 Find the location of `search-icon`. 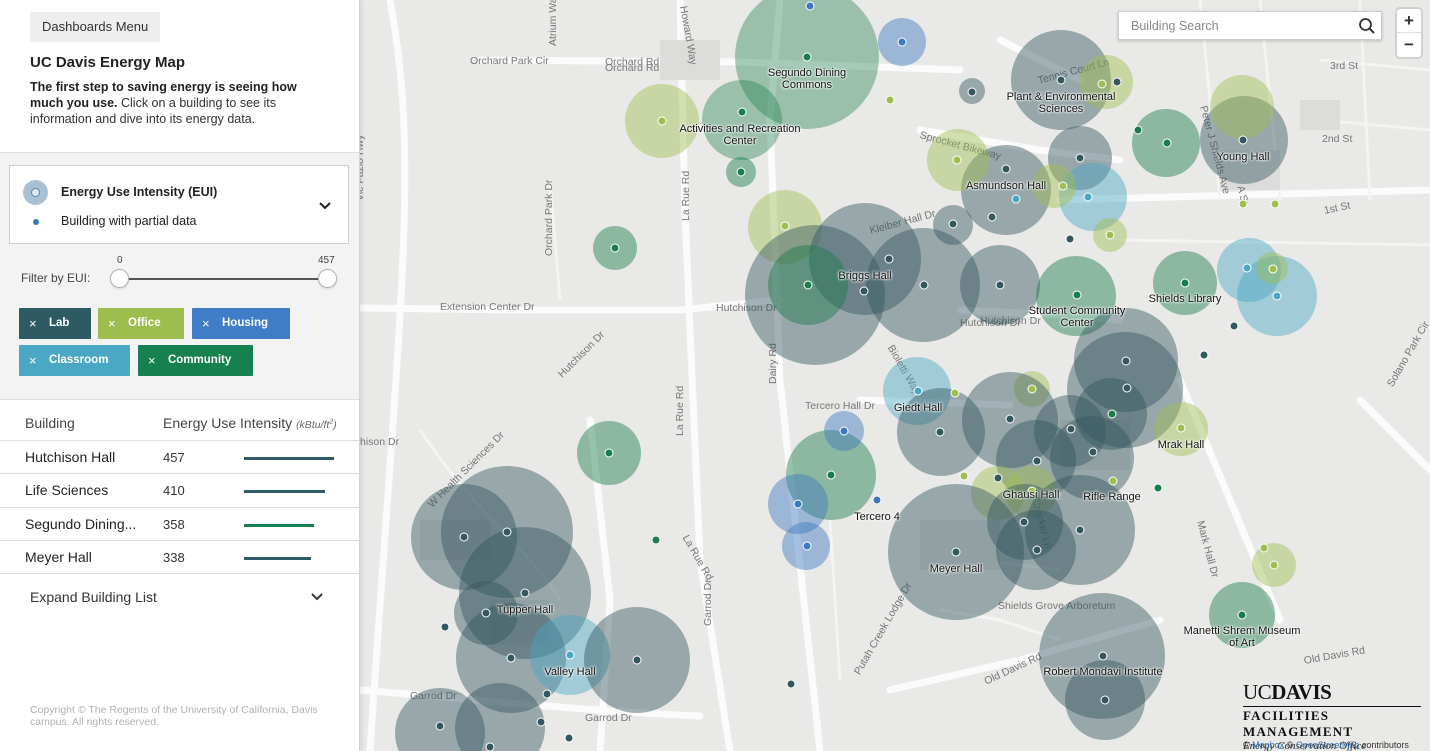

search-icon is located at coordinates (1367, 26).